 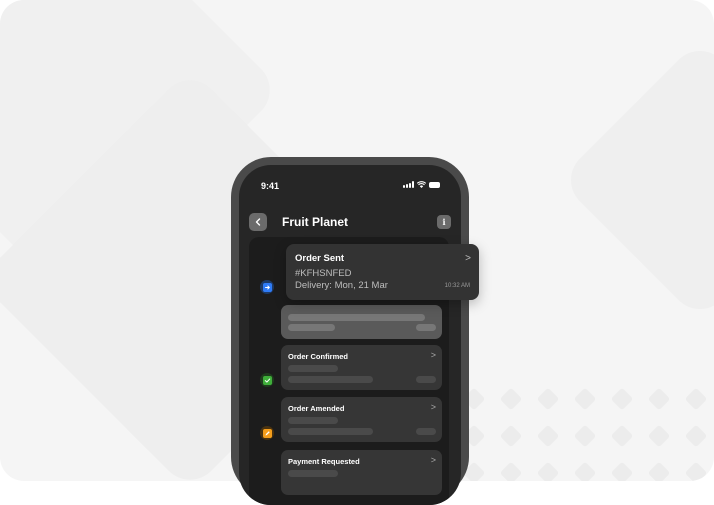 I want to click on order-sent-icon, so click(x=267, y=287).